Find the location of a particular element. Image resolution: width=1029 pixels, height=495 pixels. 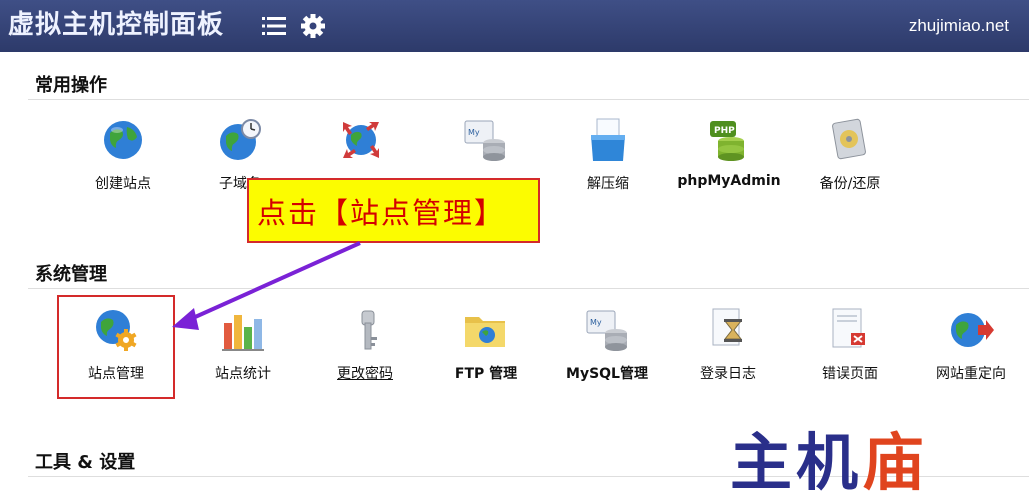

tile-unzip: 解压缩 is located at coordinates (608, 155).